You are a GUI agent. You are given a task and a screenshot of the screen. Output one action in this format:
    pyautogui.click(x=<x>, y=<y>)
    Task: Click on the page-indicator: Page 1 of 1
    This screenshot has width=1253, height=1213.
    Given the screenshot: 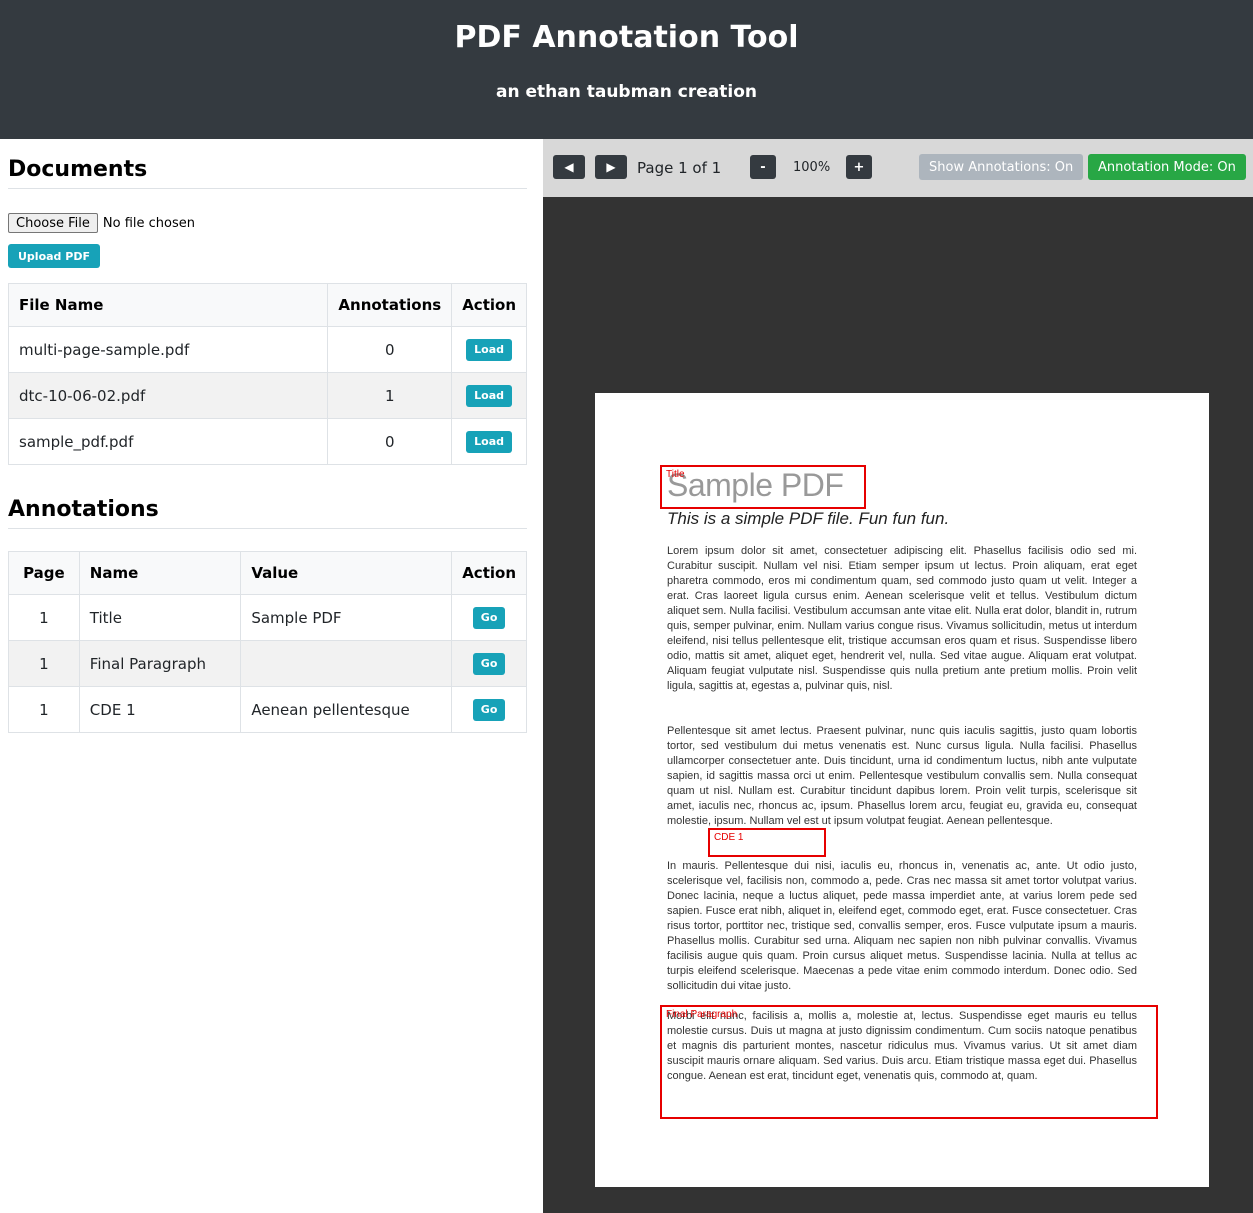 What is the action you would take?
    pyautogui.click(x=679, y=168)
    